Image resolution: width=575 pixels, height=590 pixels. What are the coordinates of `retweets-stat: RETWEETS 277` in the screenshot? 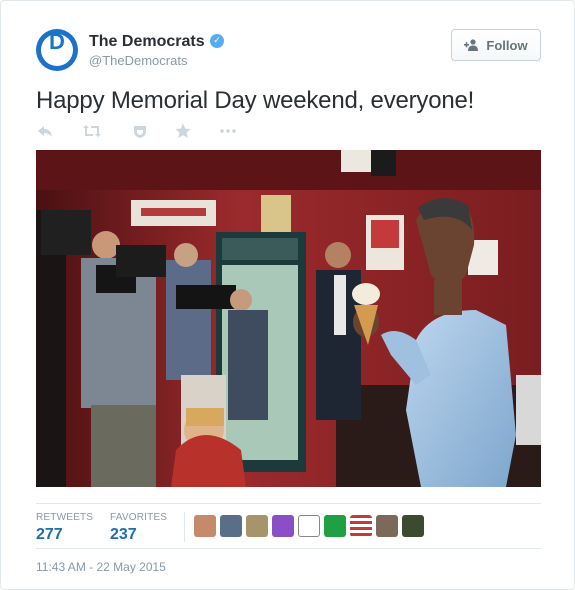 It's located at (64, 528).